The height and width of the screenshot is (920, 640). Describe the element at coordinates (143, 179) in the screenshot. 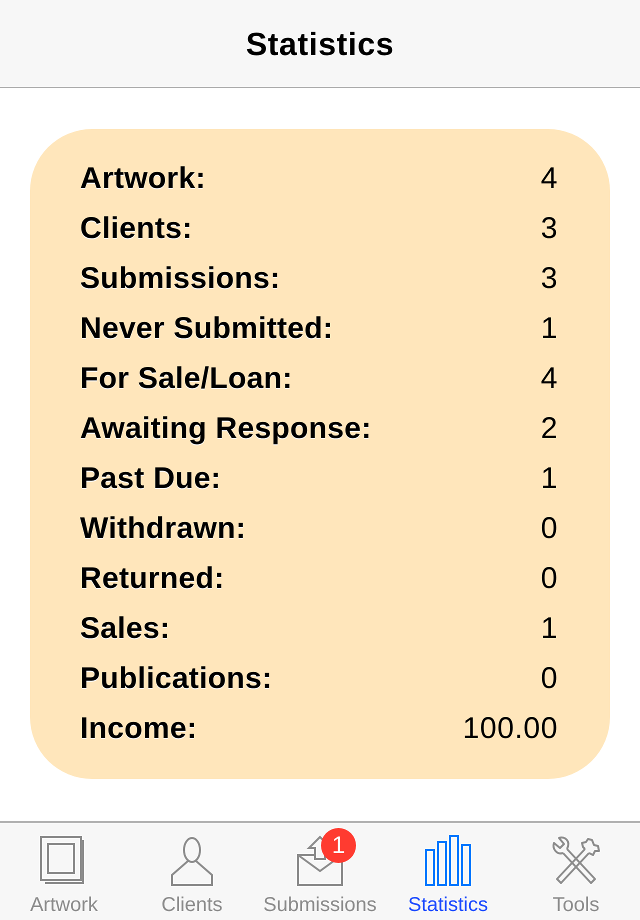

I see `stat-label: Artwork:` at that location.